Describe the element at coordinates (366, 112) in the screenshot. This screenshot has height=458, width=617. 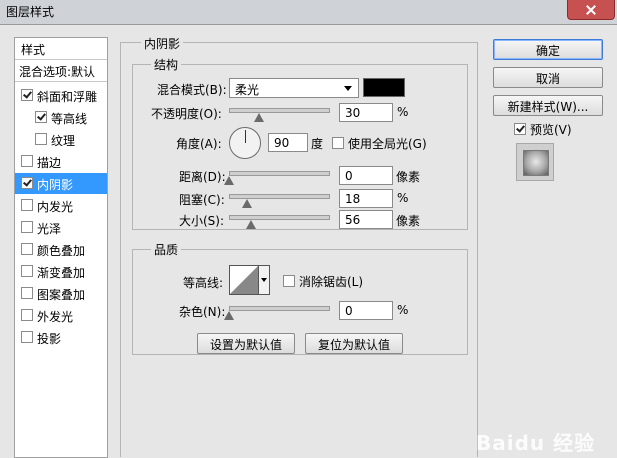
I see `opacity-input: 30` at that location.